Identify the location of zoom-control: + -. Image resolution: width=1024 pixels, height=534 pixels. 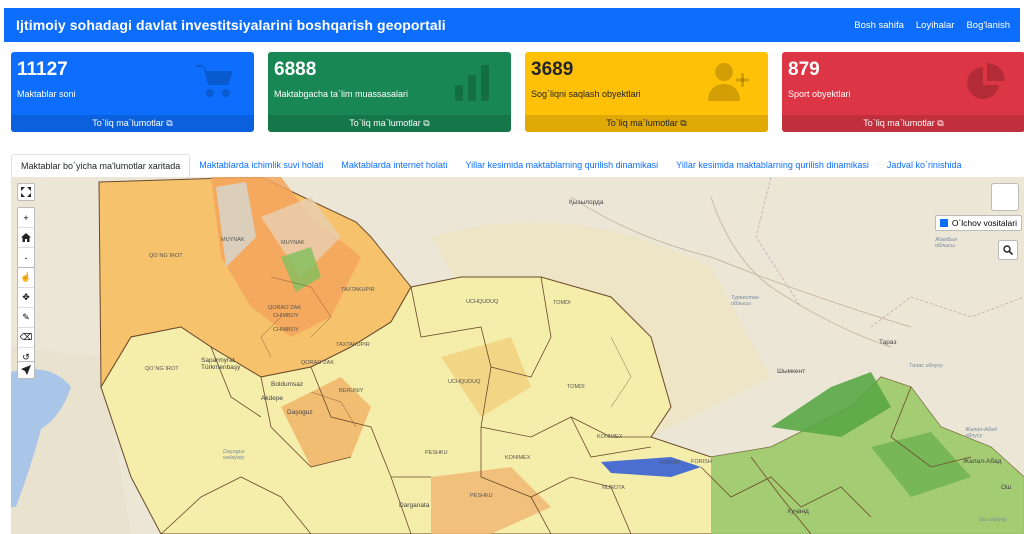
(26, 237).